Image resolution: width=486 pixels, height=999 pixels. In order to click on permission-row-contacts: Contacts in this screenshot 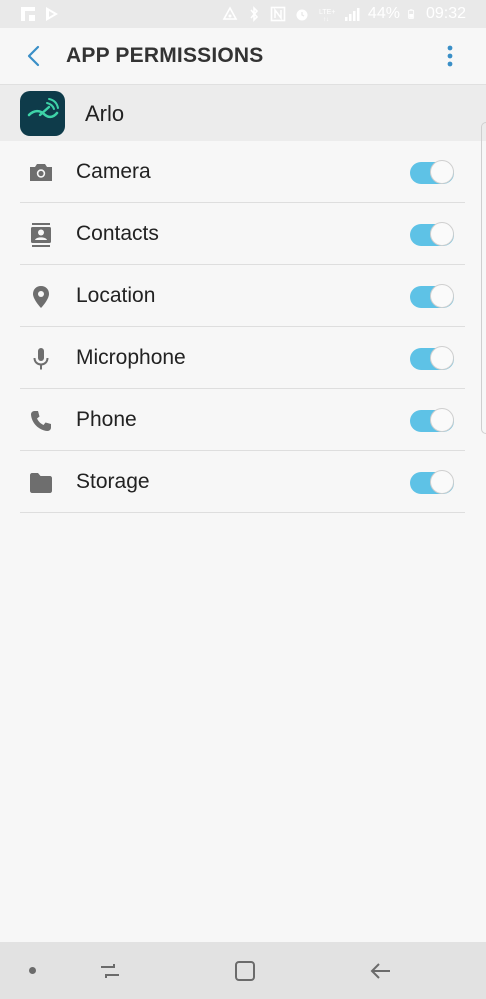, I will do `click(243, 234)`.